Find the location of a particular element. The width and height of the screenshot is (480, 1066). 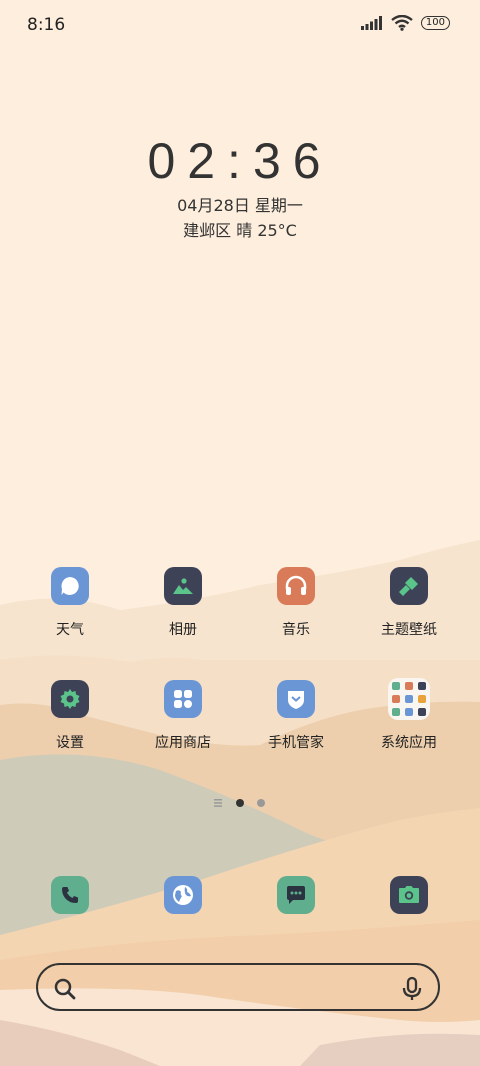

app-system-folder: 系统应用 is located at coordinates (409, 715).